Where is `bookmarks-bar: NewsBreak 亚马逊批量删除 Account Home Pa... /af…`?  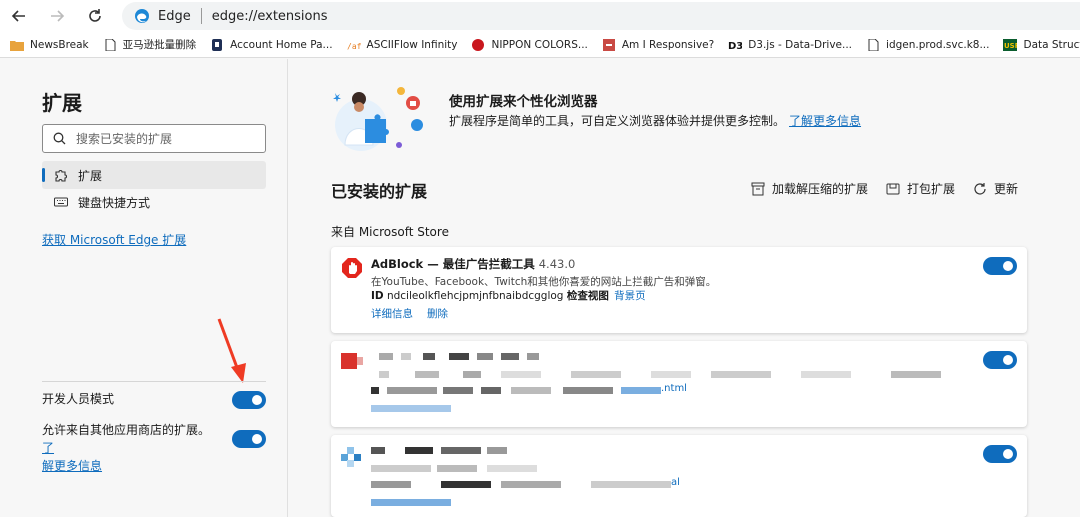
bookmarks-bar: NewsBreak 亚马逊批量删除 Account Home Pa... /af… is located at coordinates (540, 45).